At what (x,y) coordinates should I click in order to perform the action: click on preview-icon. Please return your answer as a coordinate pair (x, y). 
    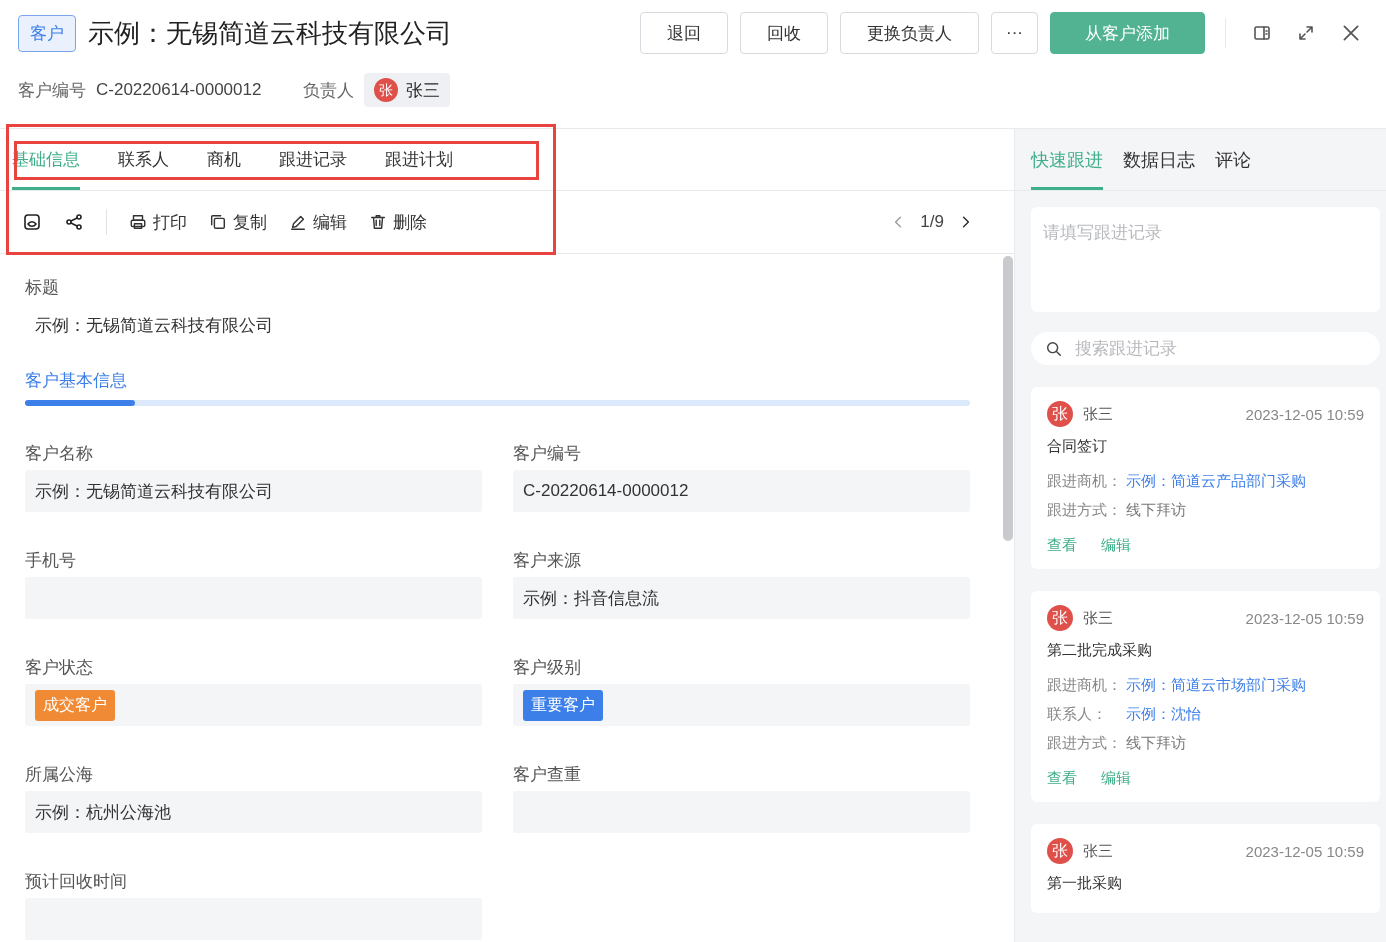
    Looking at the image, I should click on (32, 222).